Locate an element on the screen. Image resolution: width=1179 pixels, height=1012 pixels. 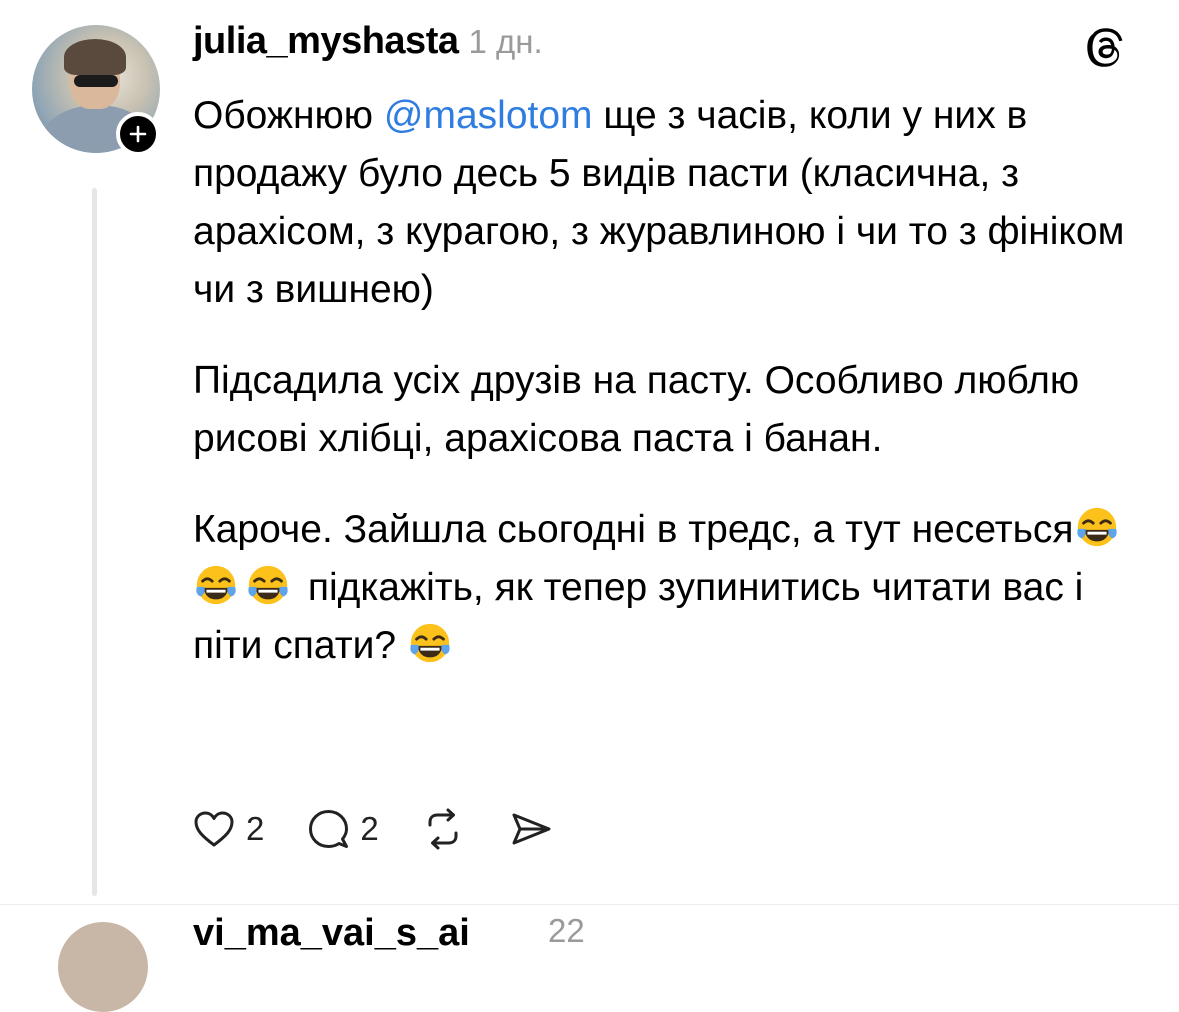
reply-button: 2 is located at coordinates (341, 829).